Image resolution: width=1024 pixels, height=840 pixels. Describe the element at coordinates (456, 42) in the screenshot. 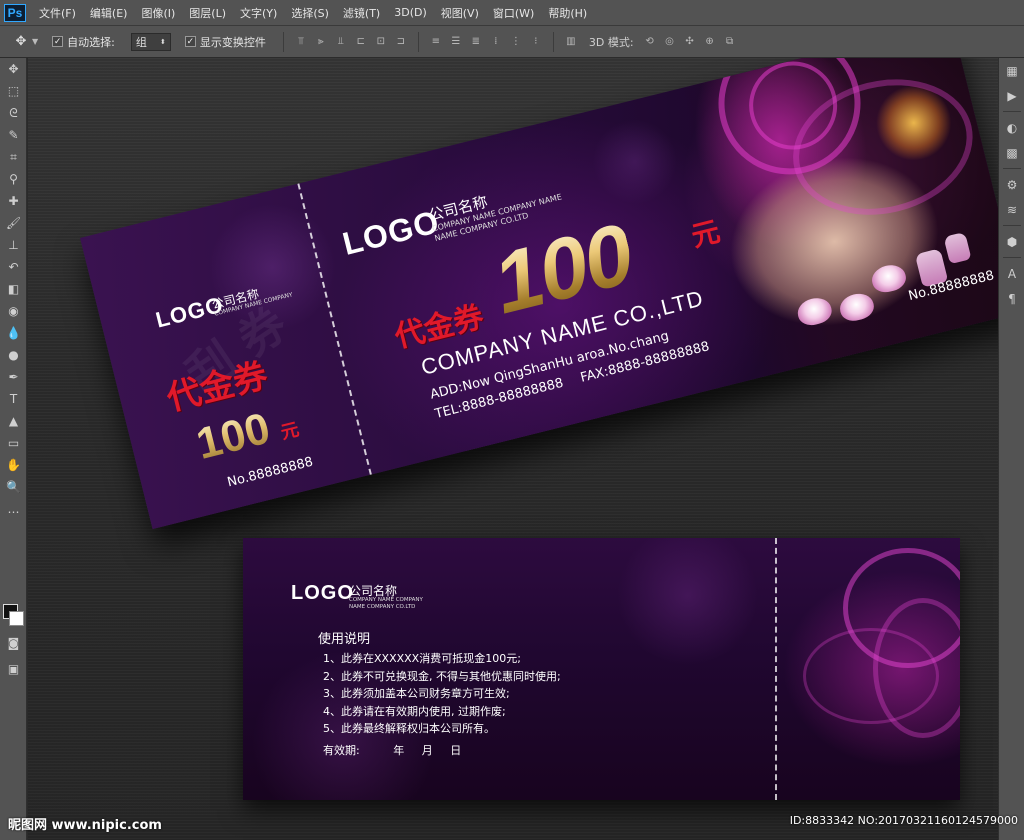

I see `distribute-vcenter-icon: ☰` at that location.